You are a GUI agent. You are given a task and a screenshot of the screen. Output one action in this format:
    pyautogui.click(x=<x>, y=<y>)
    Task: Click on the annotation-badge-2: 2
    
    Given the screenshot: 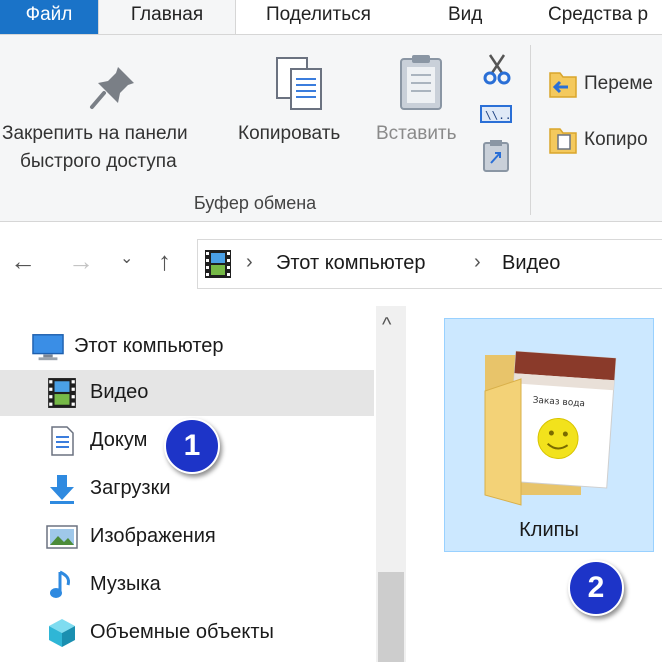 What is the action you would take?
    pyautogui.click(x=596, y=588)
    